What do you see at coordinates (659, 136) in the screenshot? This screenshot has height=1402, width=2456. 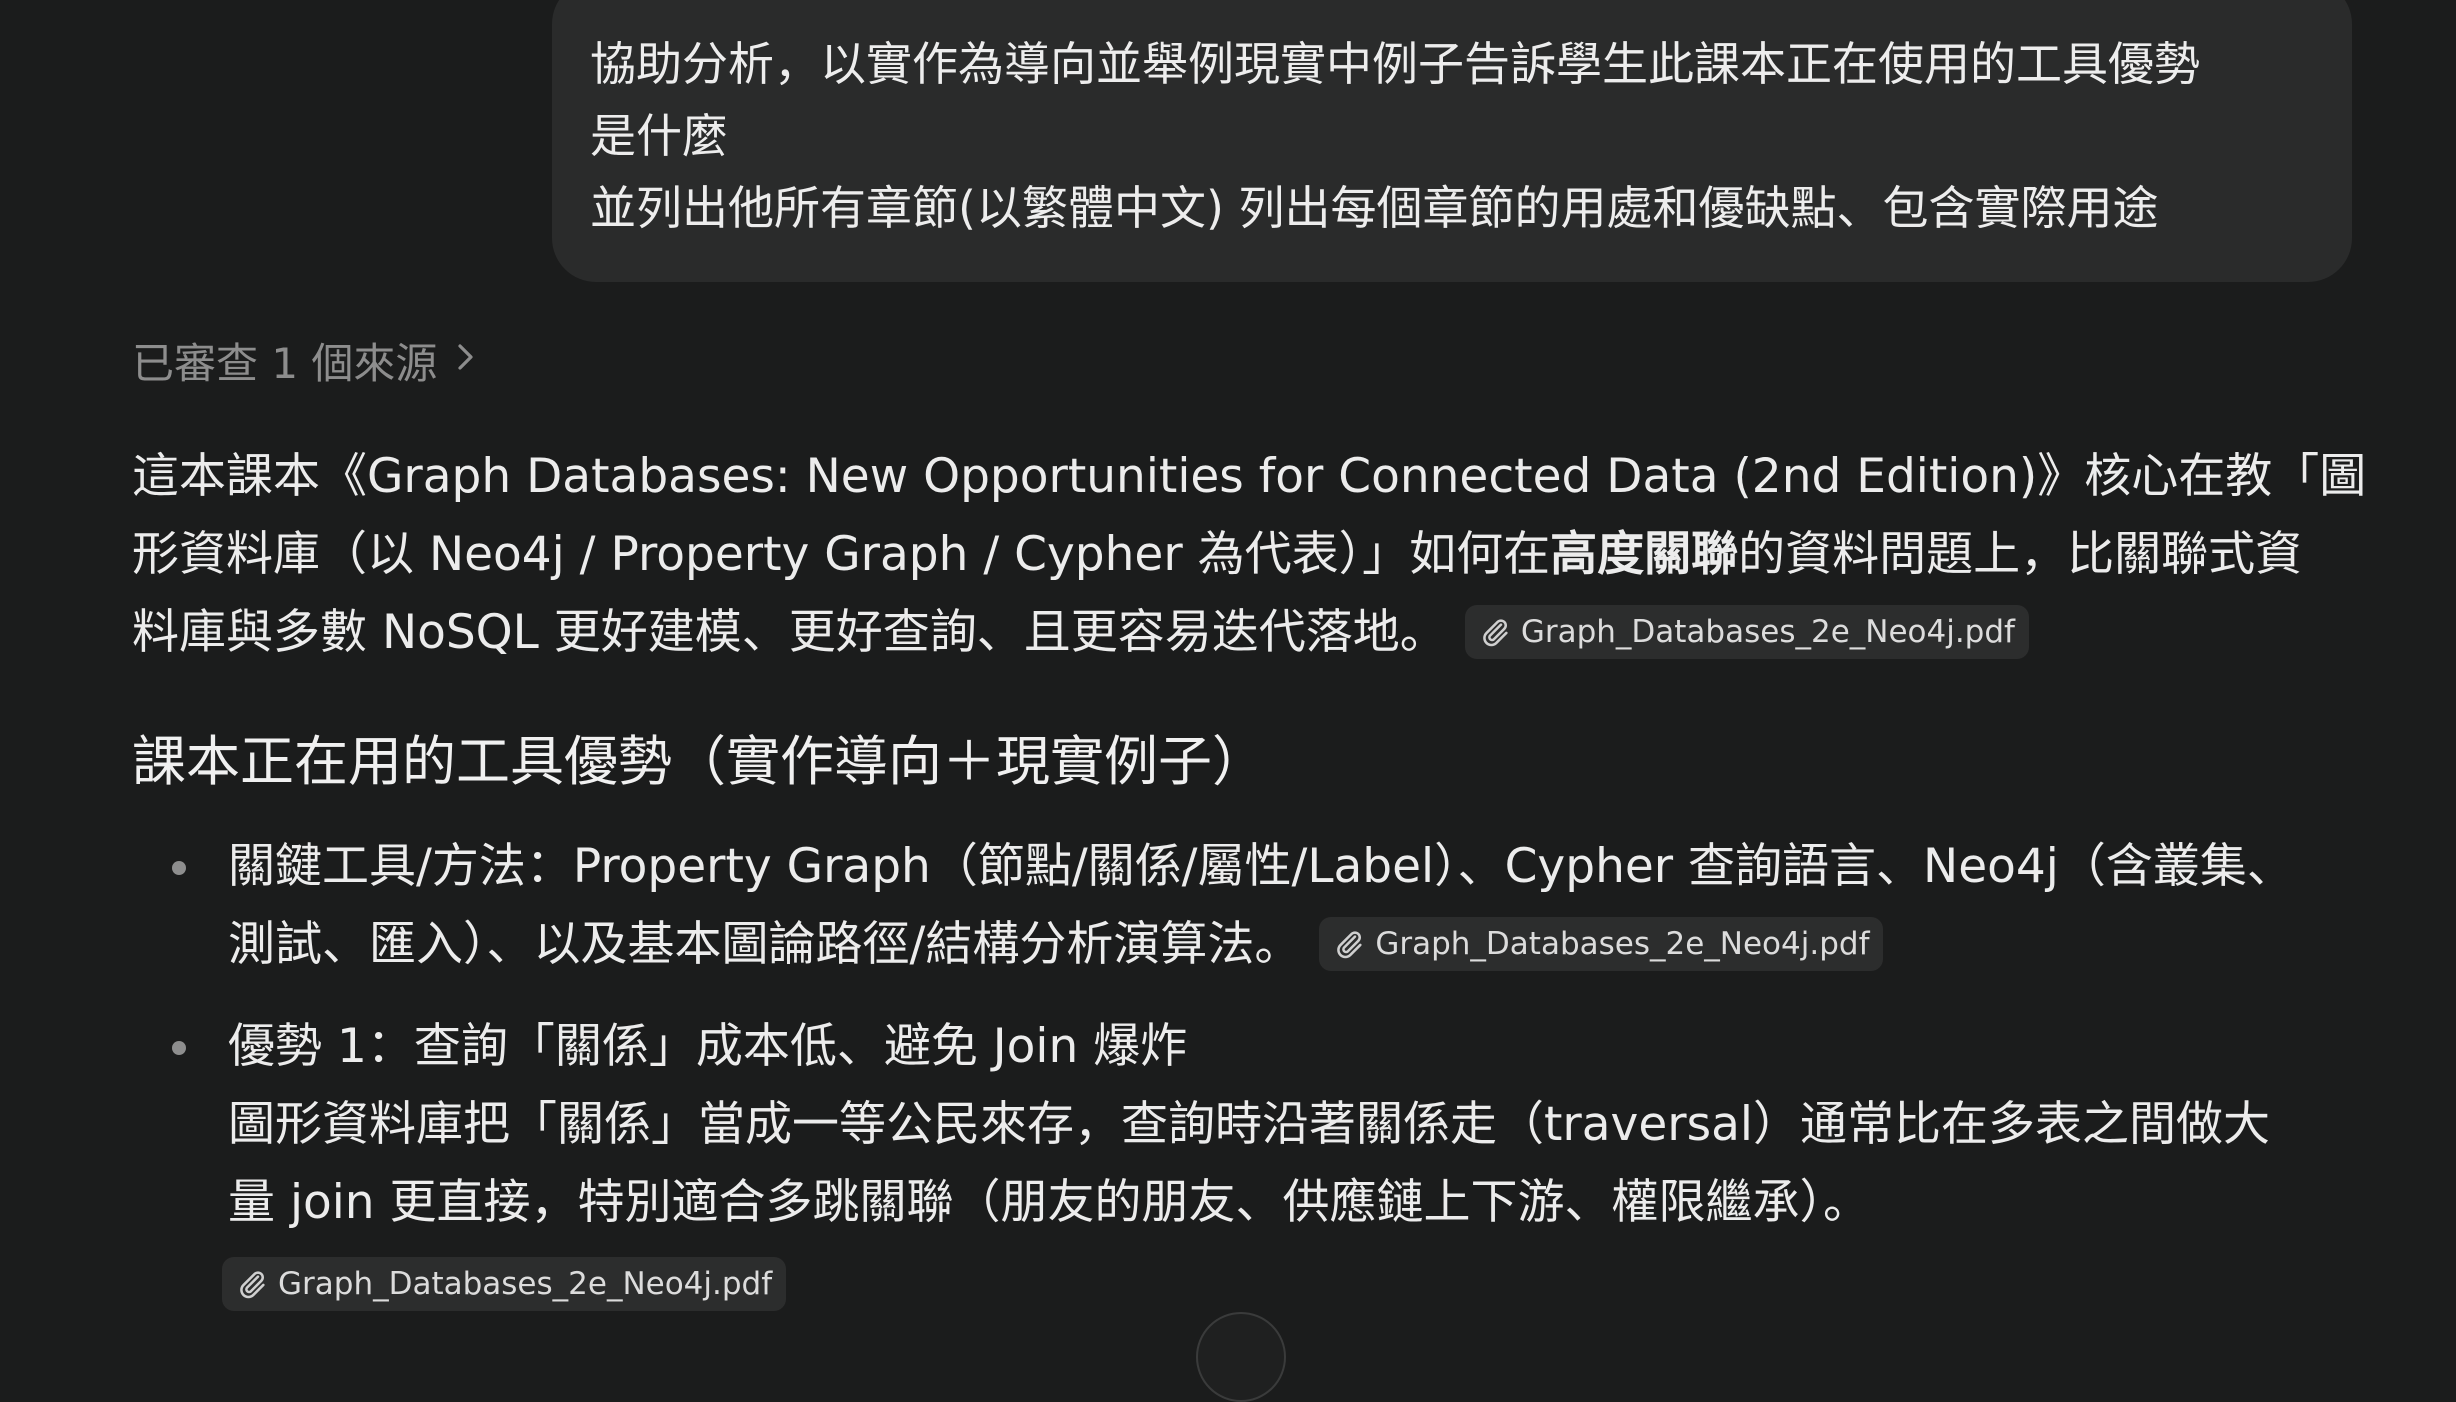 I see `user-message-line: 是什麼` at bounding box center [659, 136].